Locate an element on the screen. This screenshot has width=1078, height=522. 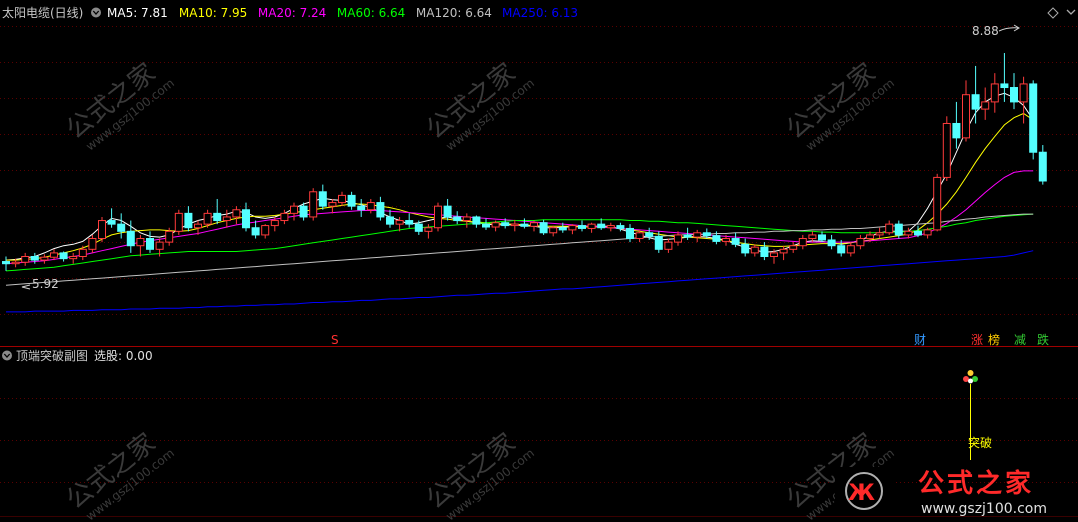
marker-finance: 财 is located at coordinates (920, 340).